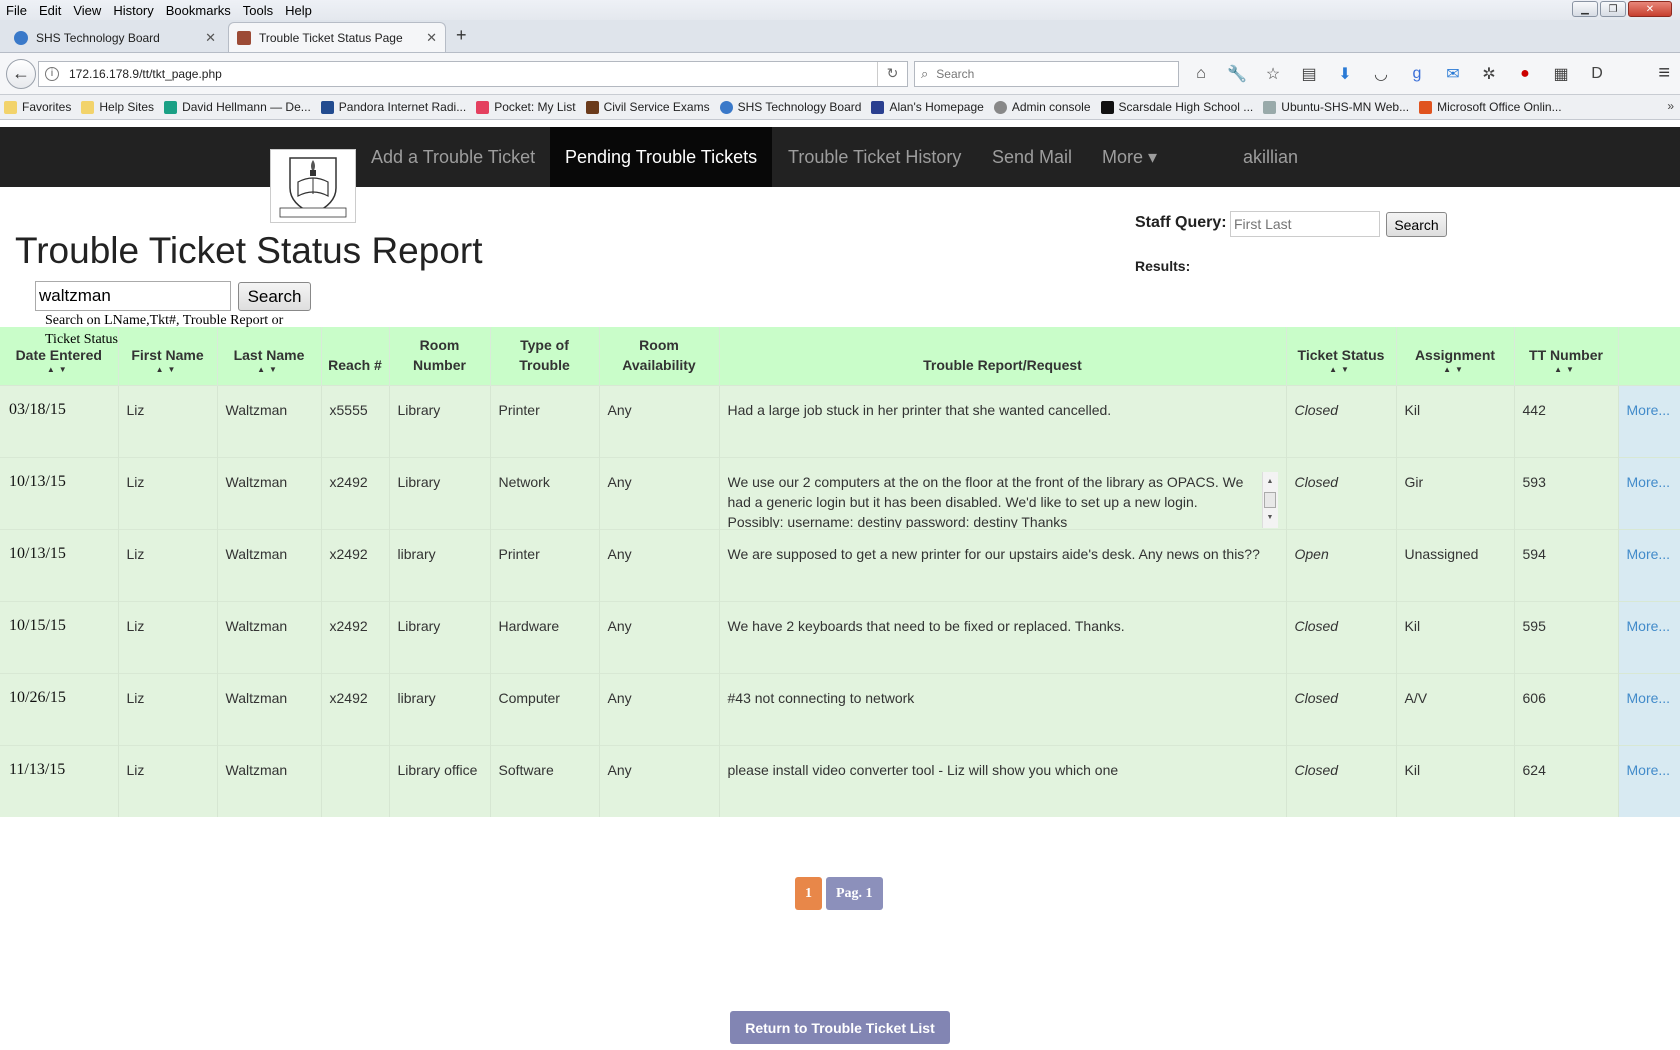 Image resolution: width=1680 pixels, height=1050 pixels. Describe the element at coordinates (269, 636) in the screenshot. I see `cell-last-name: Waltzman` at that location.